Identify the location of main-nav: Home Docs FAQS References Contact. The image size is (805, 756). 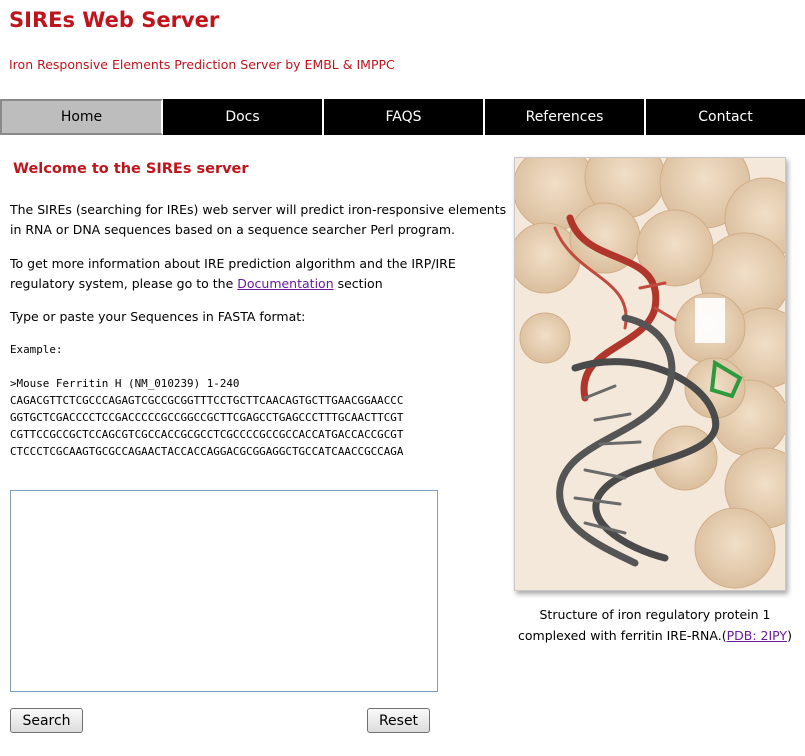
(402, 117).